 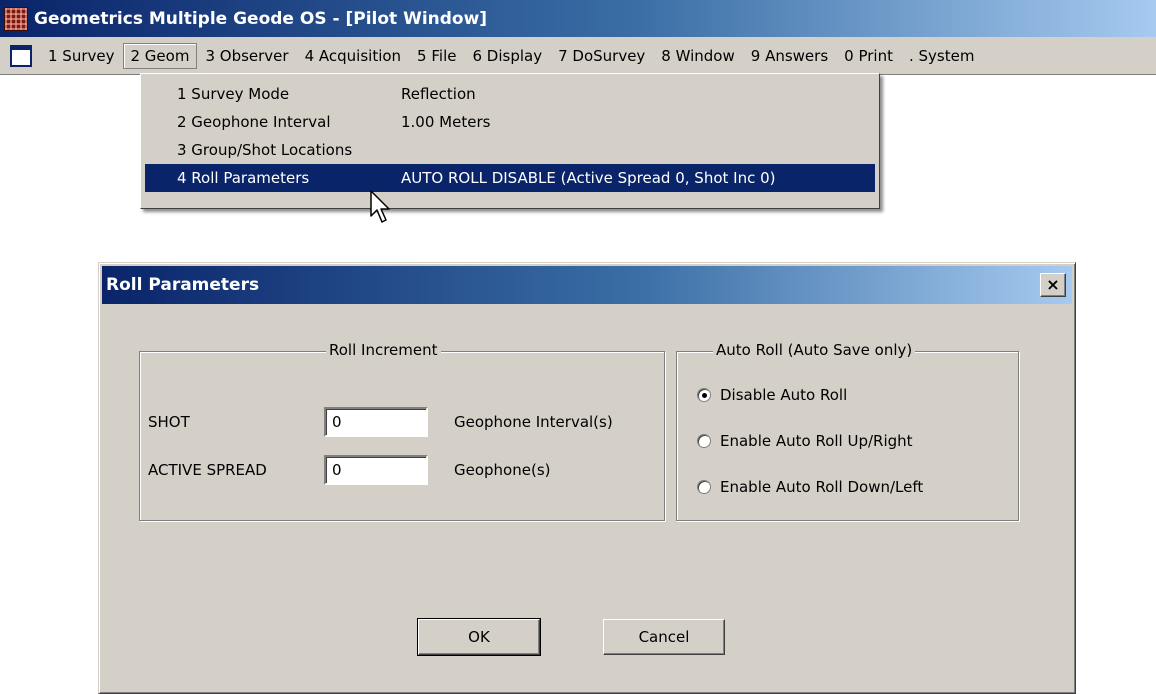 What do you see at coordinates (383, 350) in the screenshot?
I see `roll-increment-legend: Roll Increment` at bounding box center [383, 350].